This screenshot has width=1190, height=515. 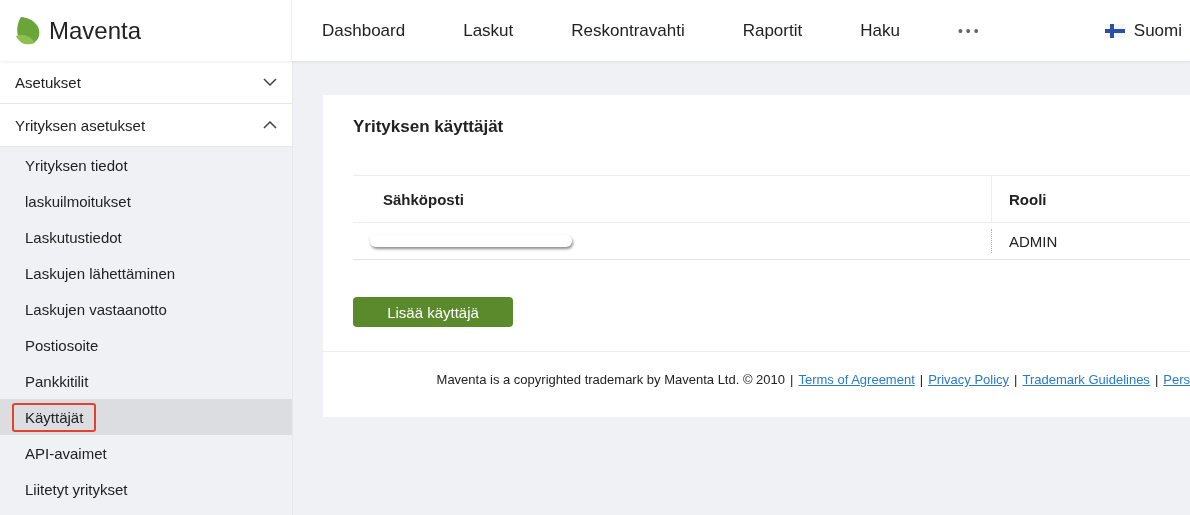 What do you see at coordinates (672, 199) in the screenshot?
I see `column-header: Sähköposti` at bounding box center [672, 199].